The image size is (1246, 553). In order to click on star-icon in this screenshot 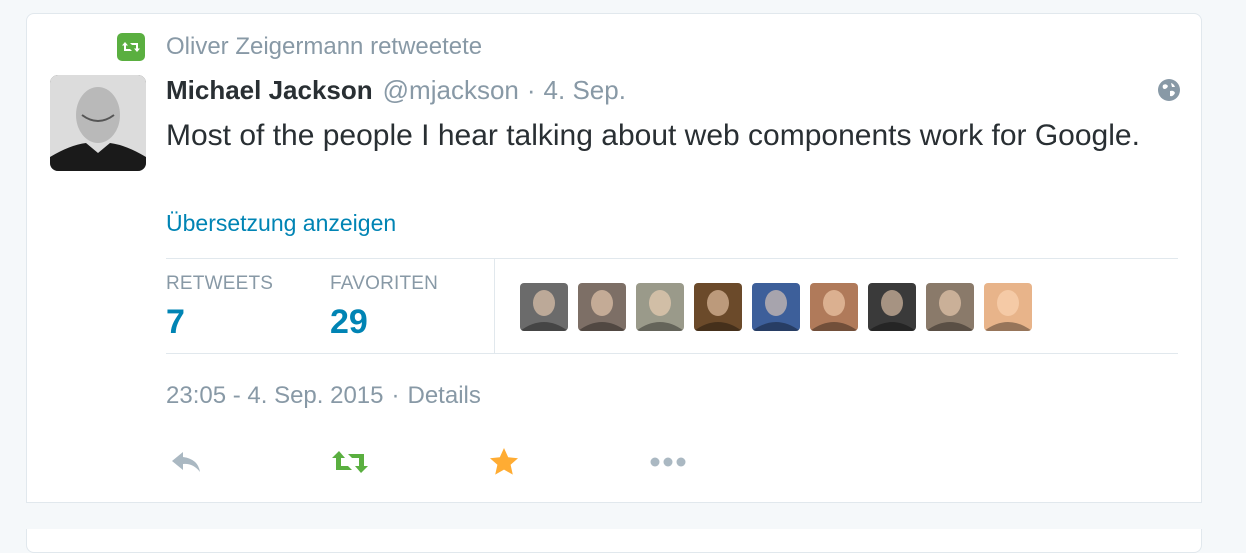, I will do `click(504, 461)`.